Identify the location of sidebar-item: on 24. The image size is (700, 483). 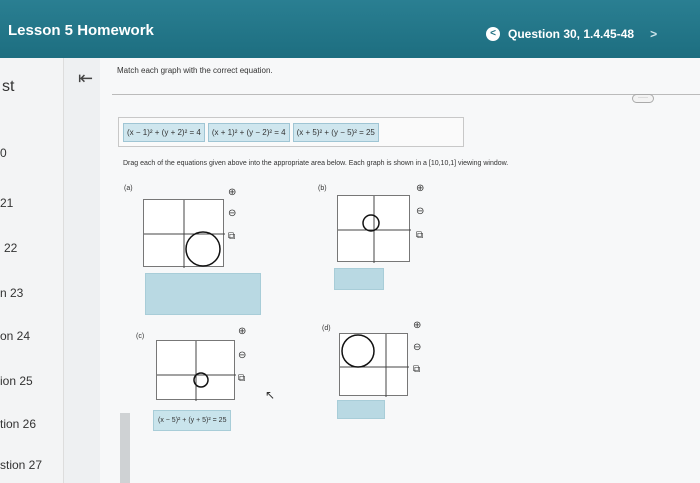
(15, 336).